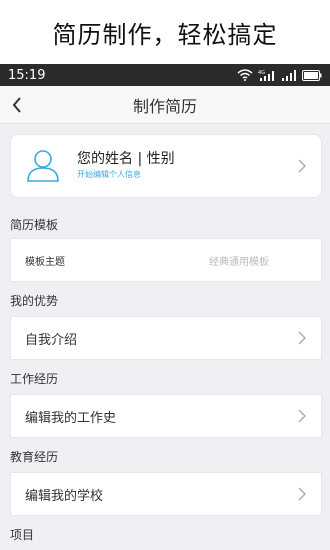 The width and height of the screenshot is (330, 550). Describe the element at coordinates (34, 225) in the screenshot. I see `section-label-template: 简历模板` at that location.